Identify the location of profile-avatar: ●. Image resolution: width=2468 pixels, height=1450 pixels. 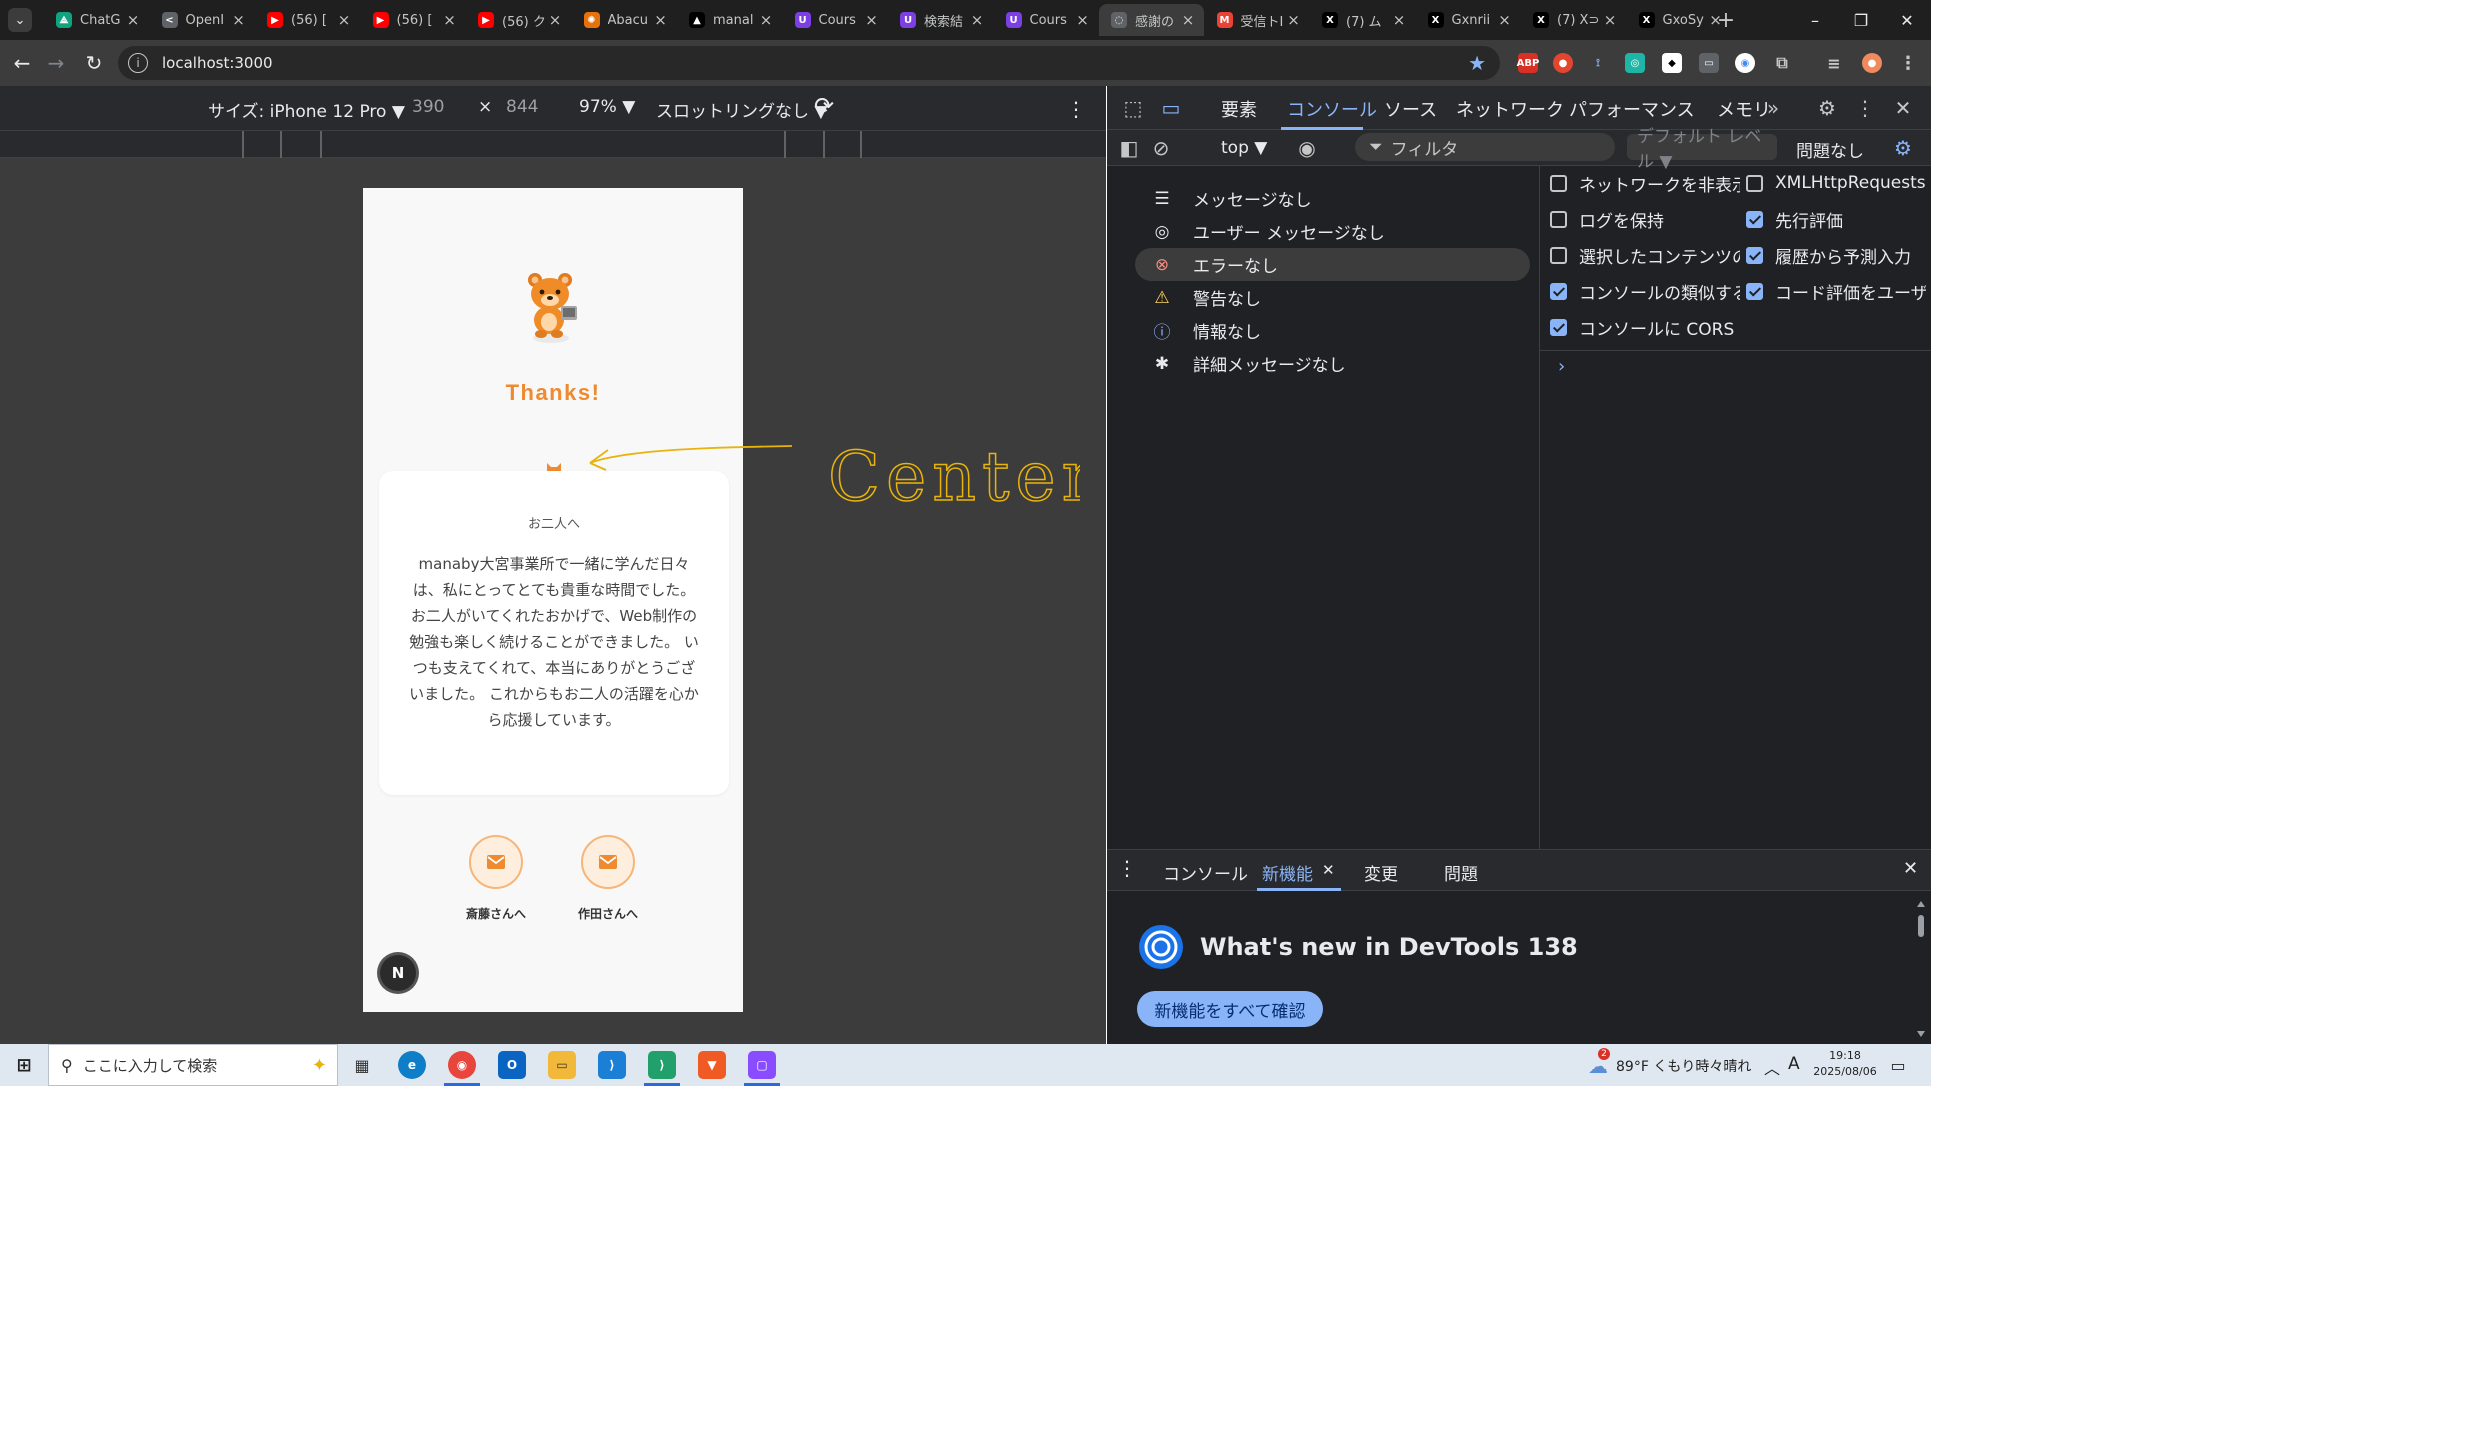
(1872, 63).